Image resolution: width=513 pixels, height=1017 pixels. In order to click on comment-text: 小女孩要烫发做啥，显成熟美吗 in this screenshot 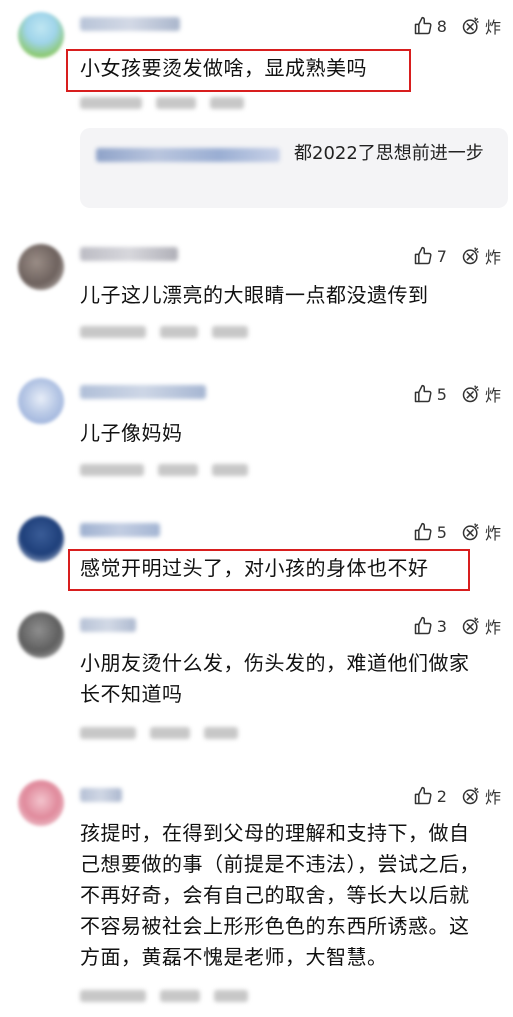, I will do `click(223, 68)`.